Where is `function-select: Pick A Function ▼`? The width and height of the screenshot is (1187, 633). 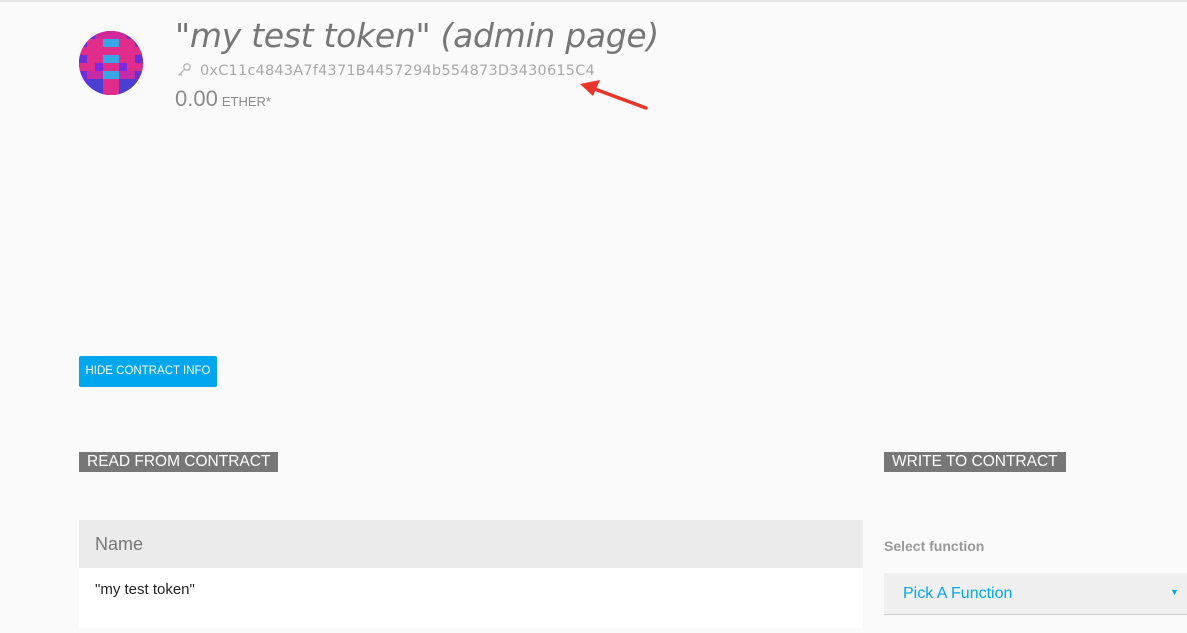
function-select: Pick A Function ▼ is located at coordinates (1035, 594).